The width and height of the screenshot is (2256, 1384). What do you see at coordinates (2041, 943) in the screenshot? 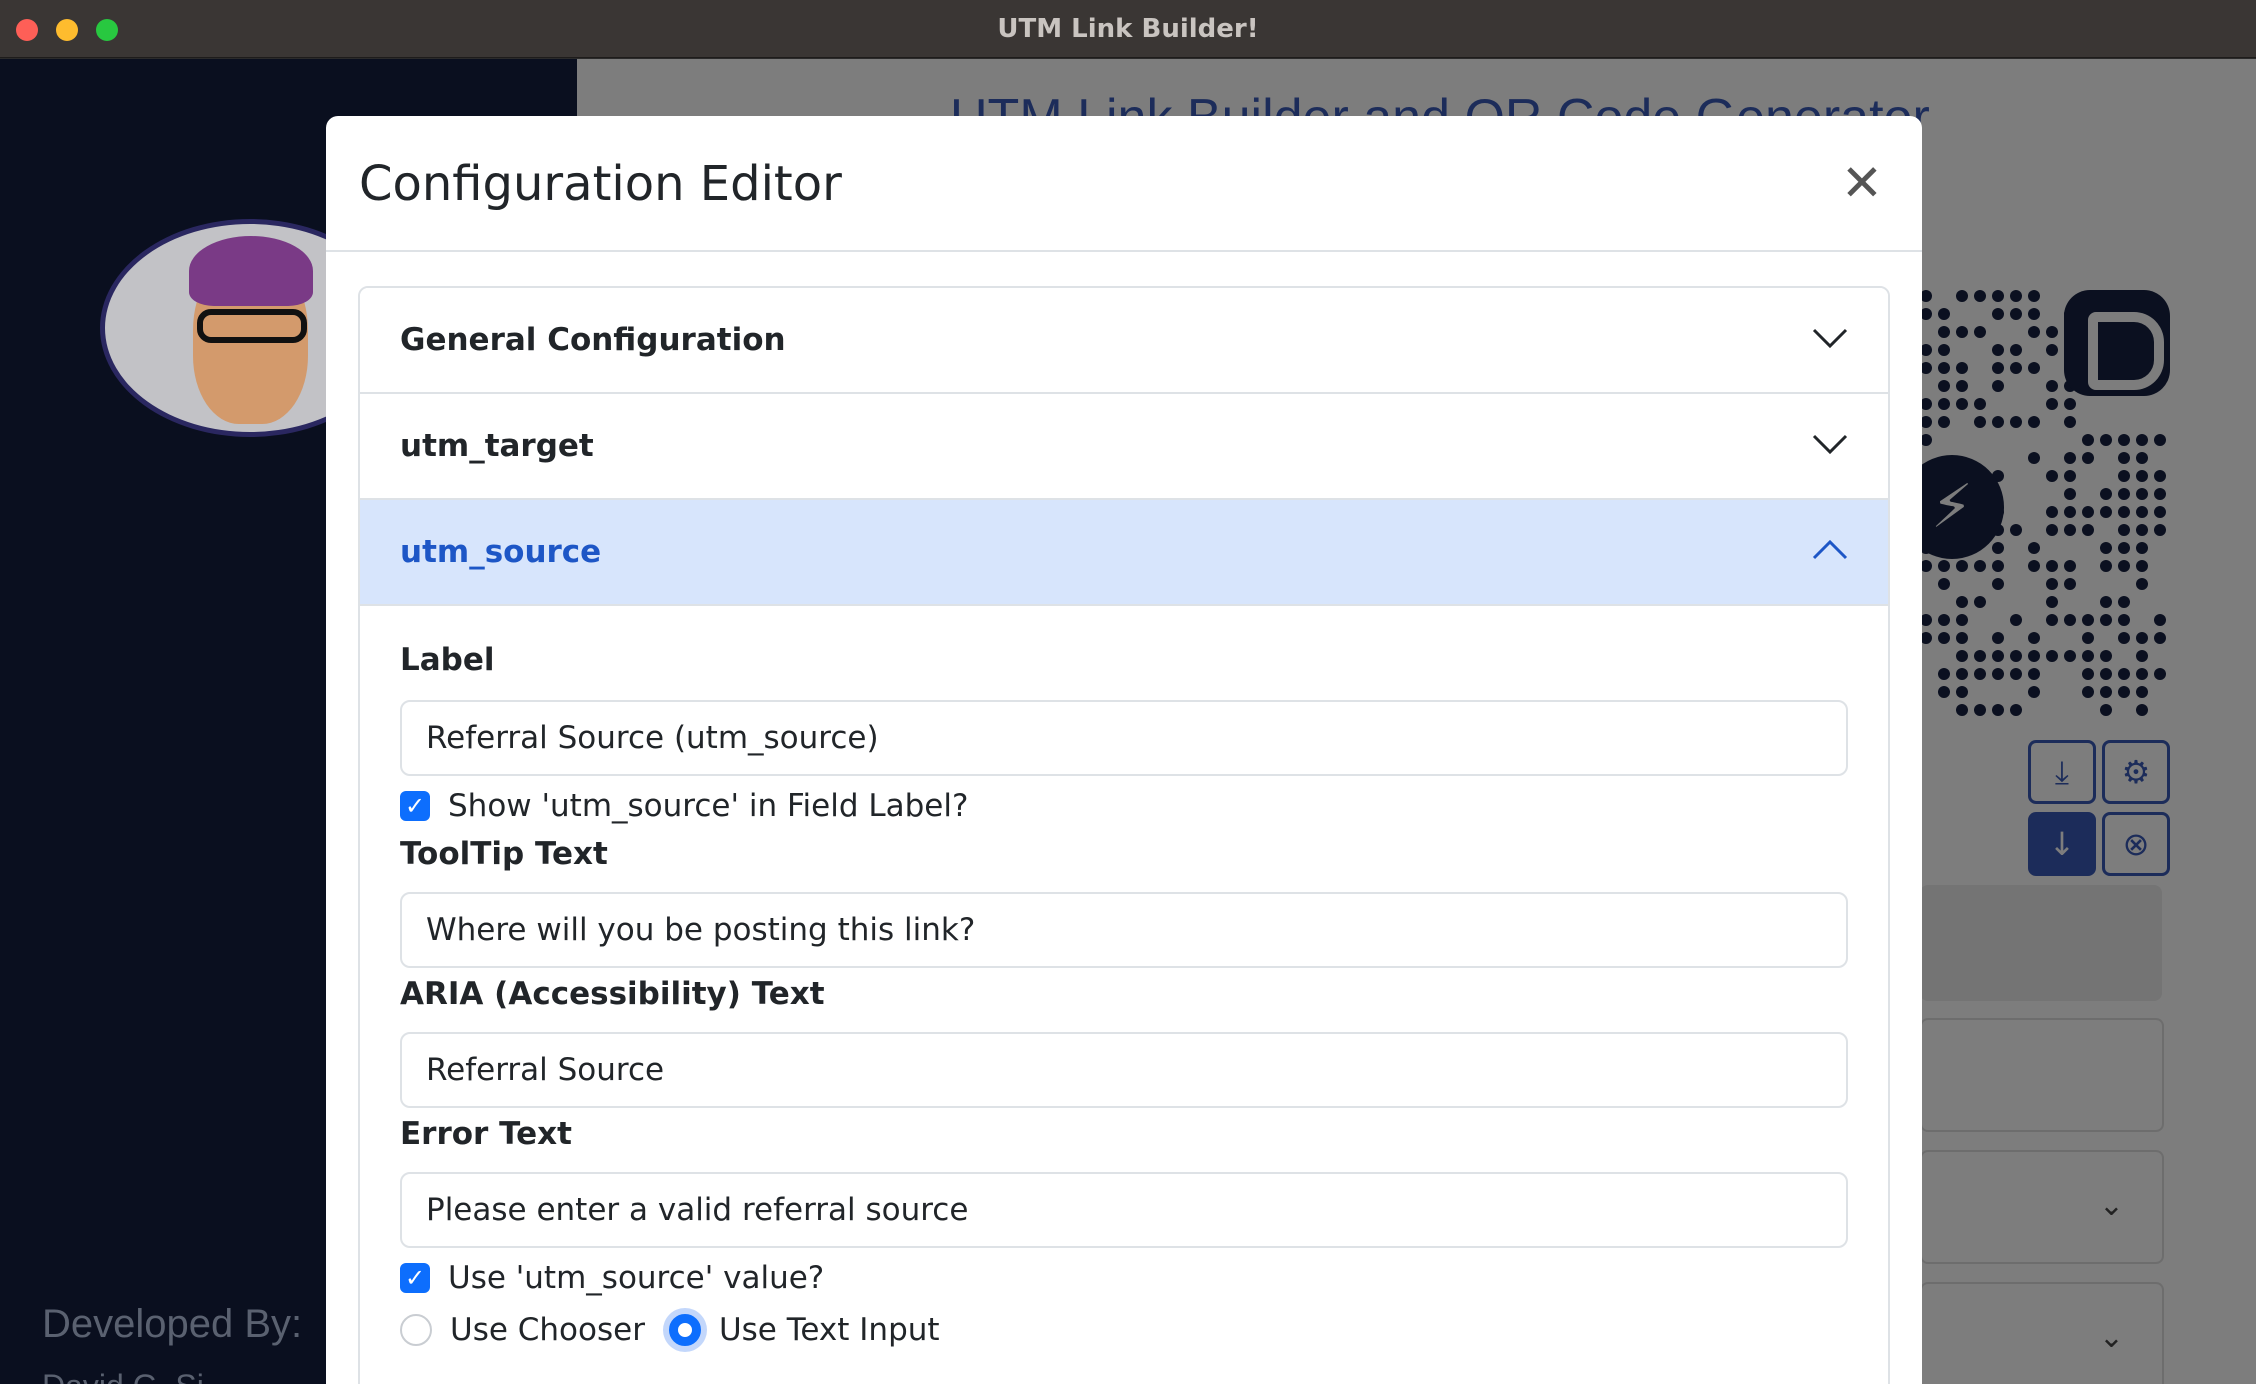
I see `link-output-panel` at bounding box center [2041, 943].